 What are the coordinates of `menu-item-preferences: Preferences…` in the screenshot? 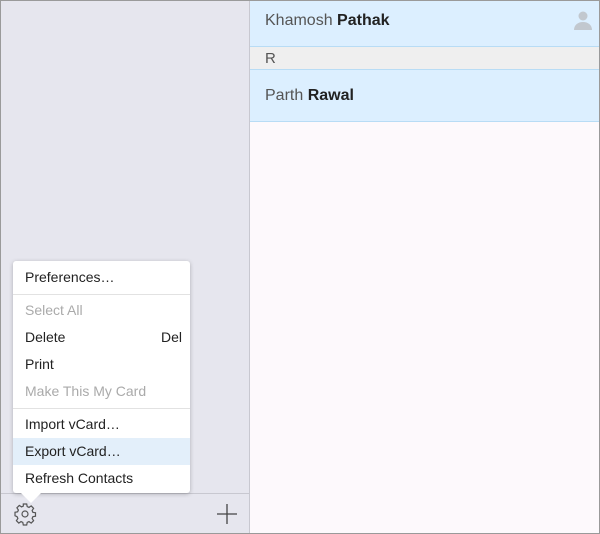 It's located at (101, 277).